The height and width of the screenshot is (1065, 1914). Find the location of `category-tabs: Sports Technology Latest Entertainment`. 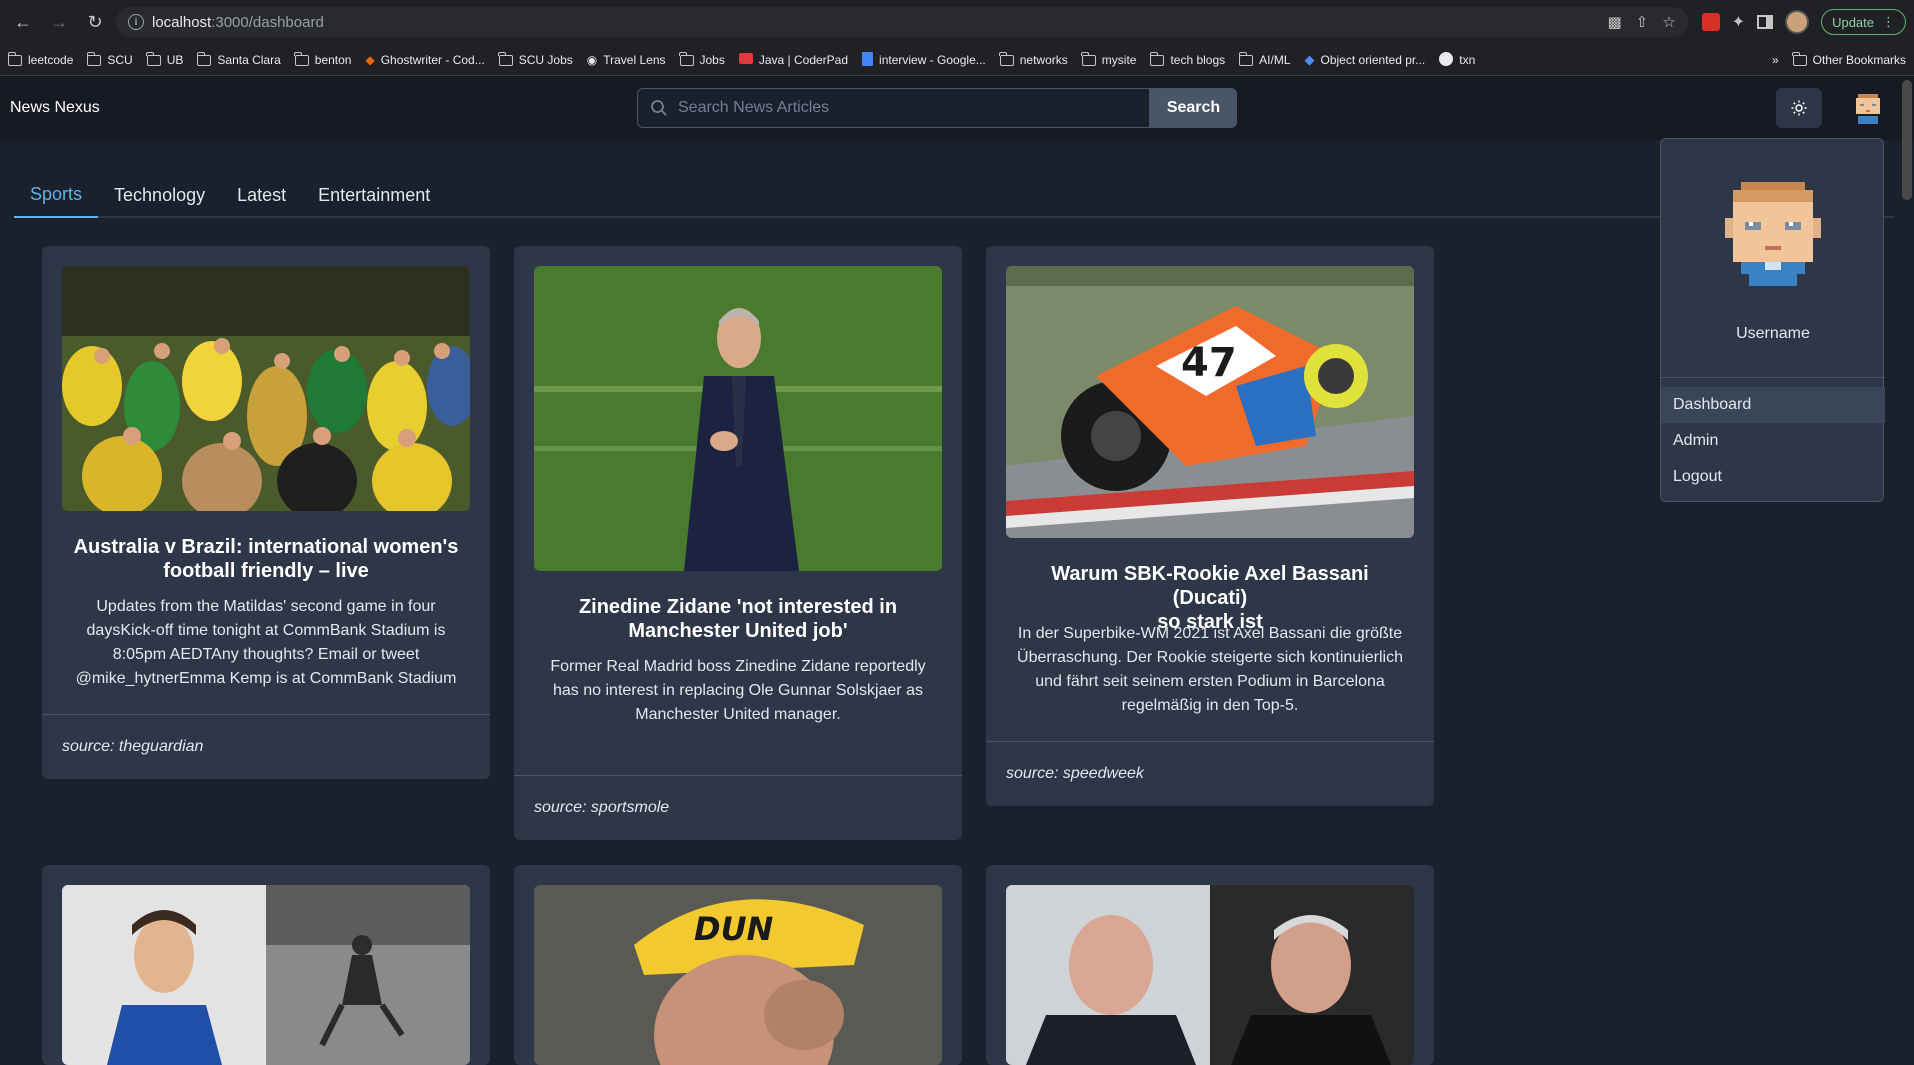

category-tabs: Sports Technology Latest Entertainment is located at coordinates (954, 195).